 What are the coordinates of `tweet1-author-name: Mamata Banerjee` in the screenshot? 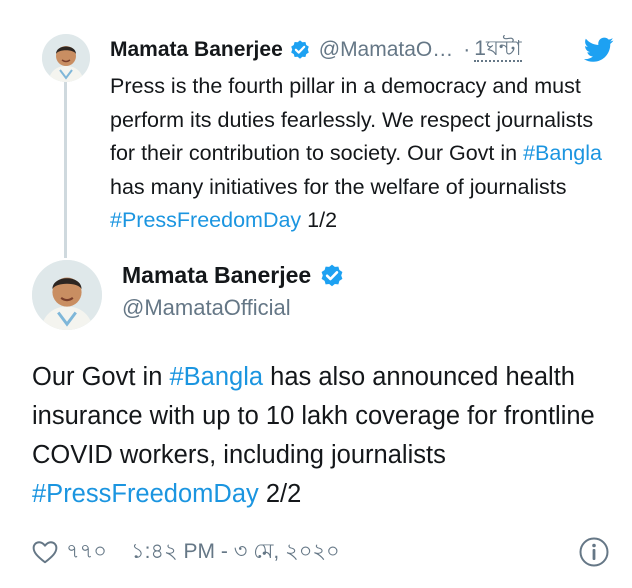 It's located at (196, 50).